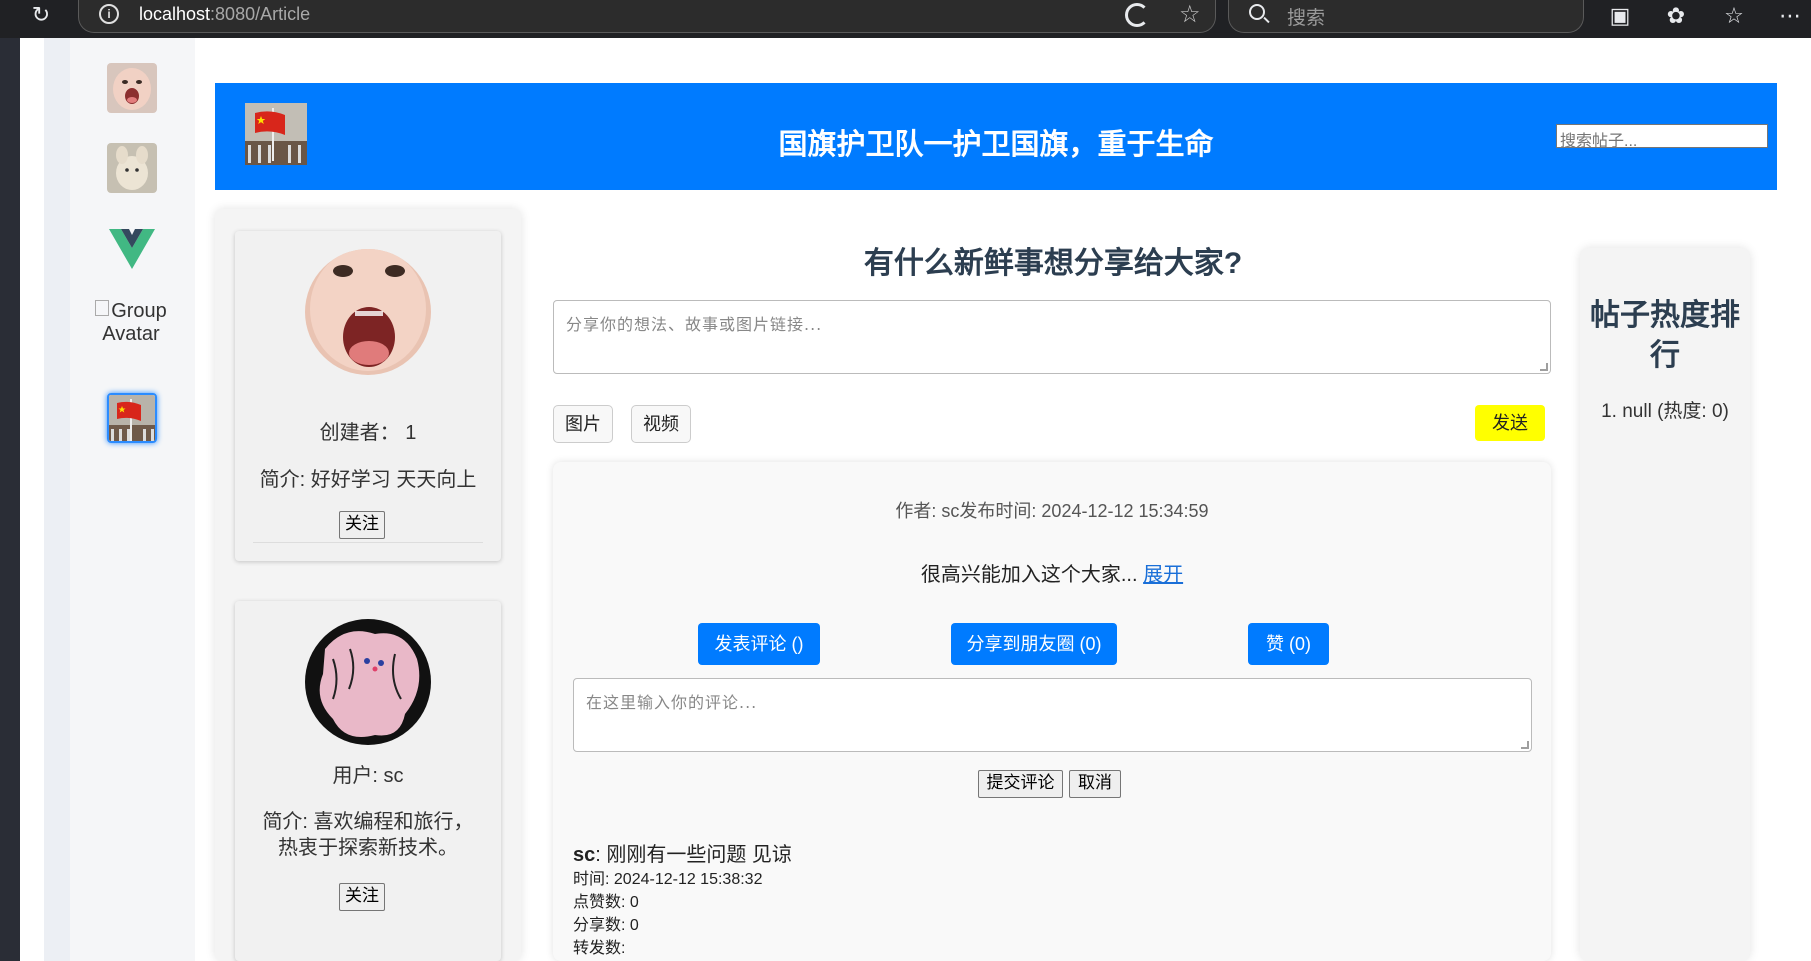 Image resolution: width=1811 pixels, height=961 pixels. I want to click on extensions-icon: ✿, so click(1676, 16).